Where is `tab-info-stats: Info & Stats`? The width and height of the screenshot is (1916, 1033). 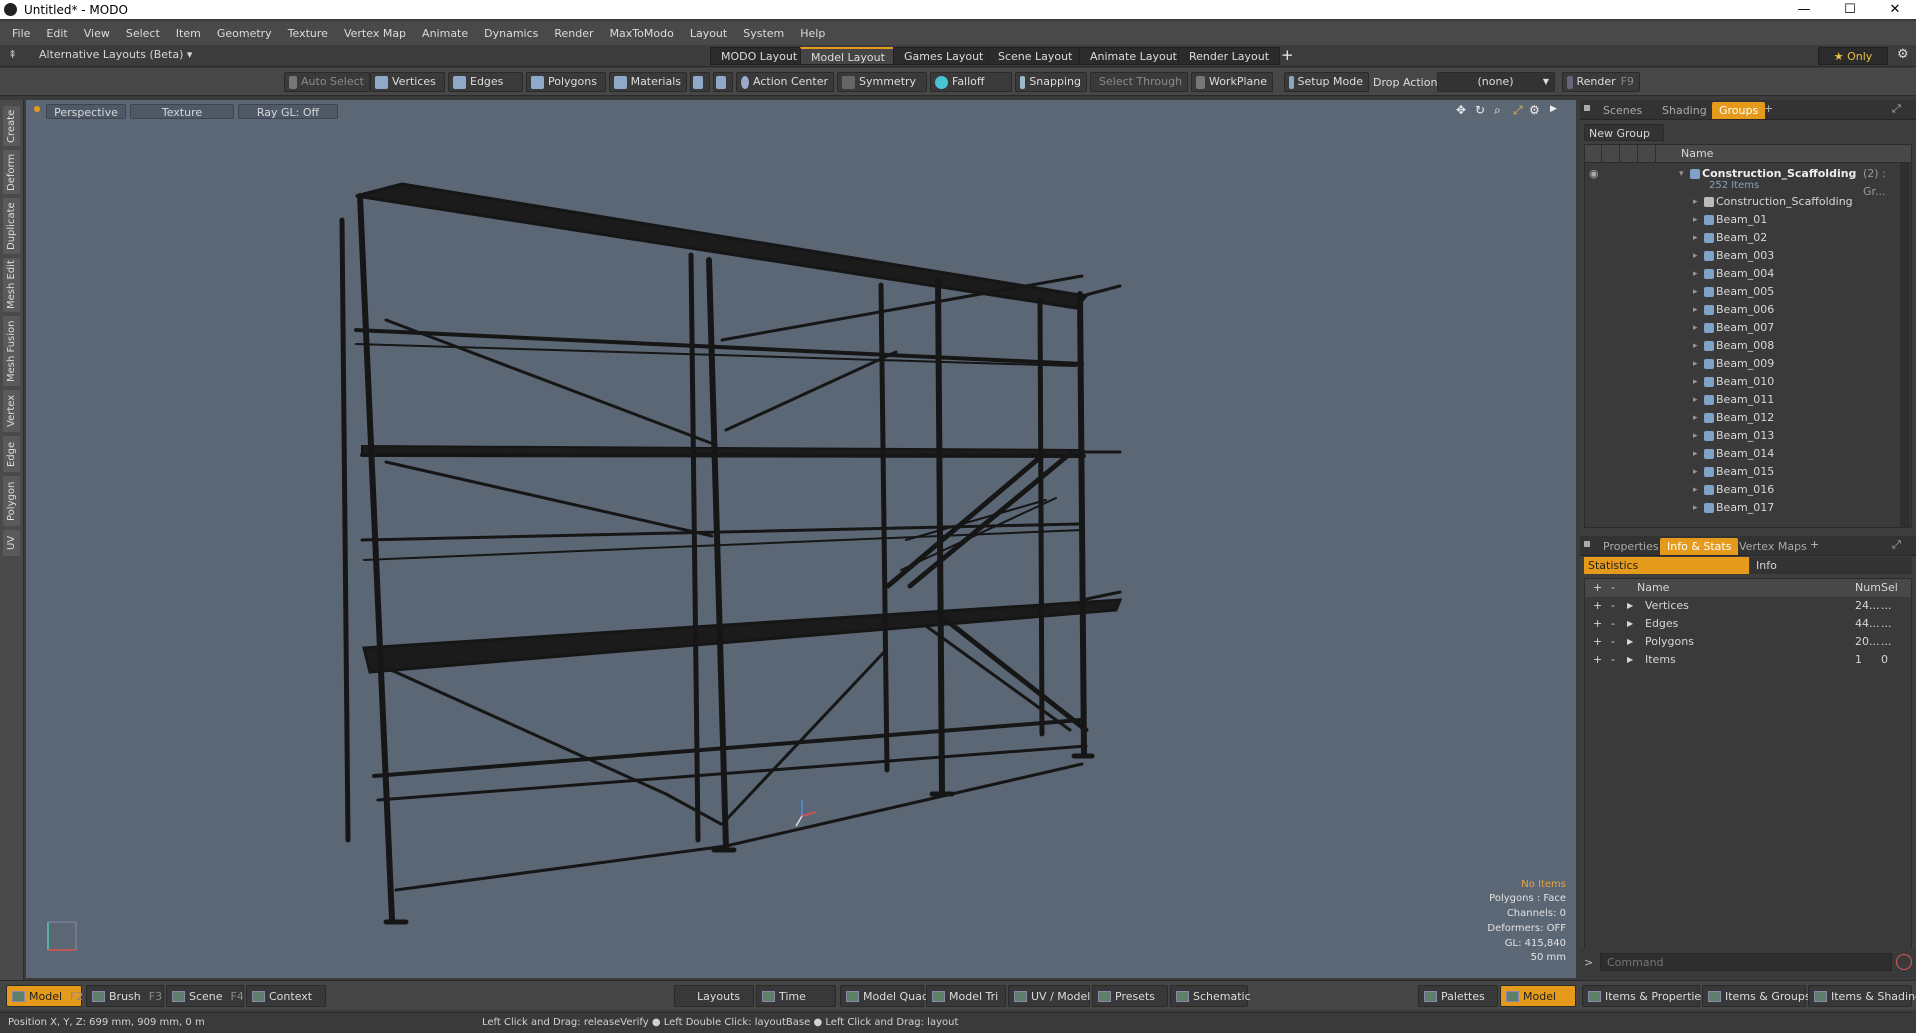 tab-info-stats: Info & Stats is located at coordinates (1699, 546).